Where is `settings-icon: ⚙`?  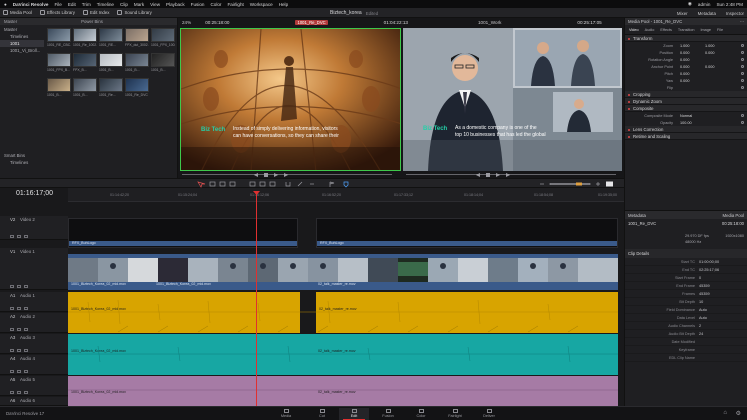 settings-icon: ⚙ is located at coordinates (738, 413).